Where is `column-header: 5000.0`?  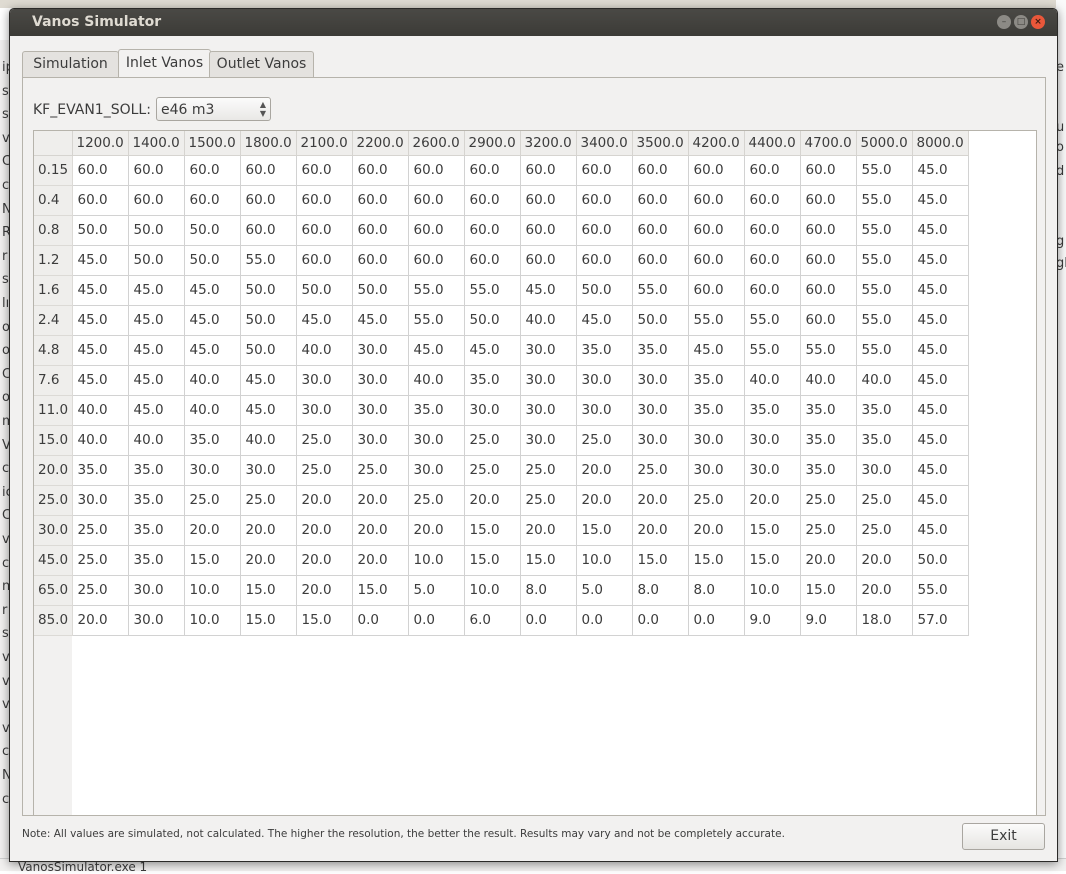
column-header: 5000.0 is located at coordinates (884, 143).